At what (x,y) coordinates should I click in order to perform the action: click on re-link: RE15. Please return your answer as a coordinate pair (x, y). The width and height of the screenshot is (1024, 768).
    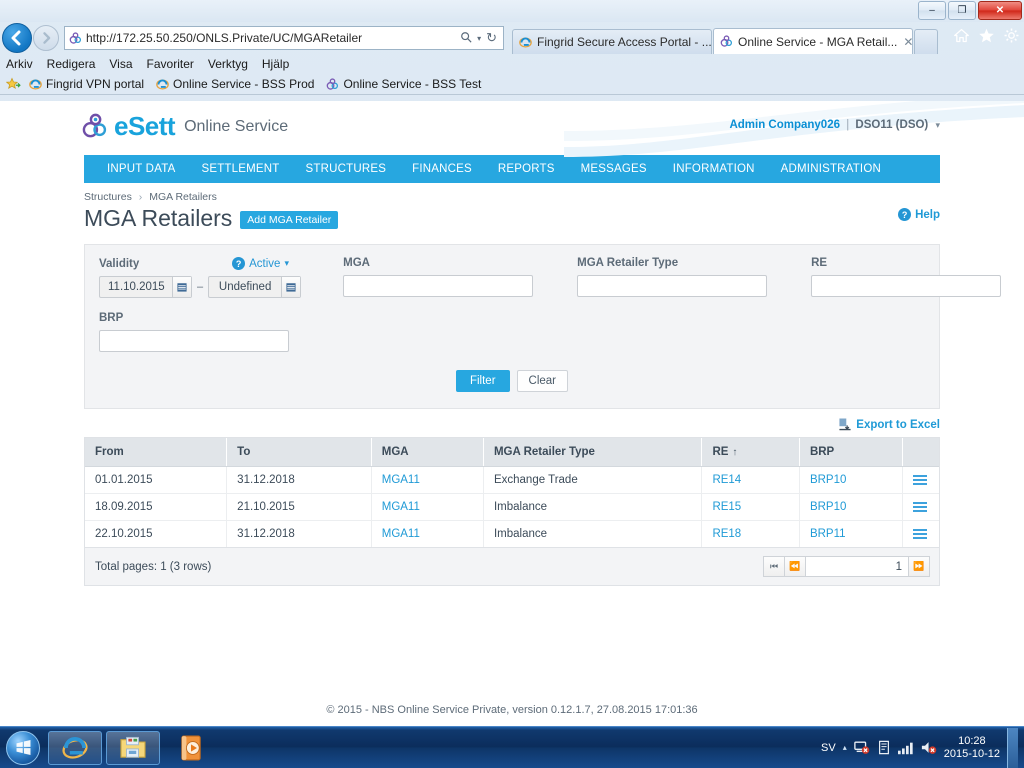
    Looking at the image, I should click on (726, 507).